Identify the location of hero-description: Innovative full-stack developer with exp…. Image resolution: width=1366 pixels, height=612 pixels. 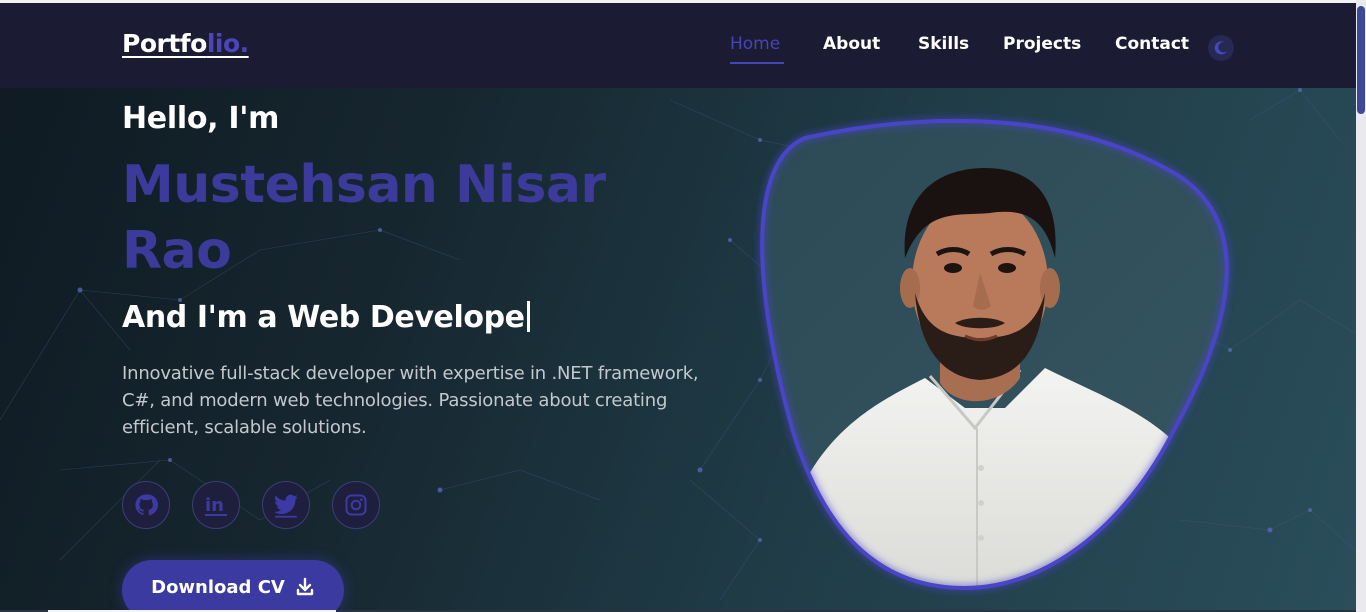
(410, 400).